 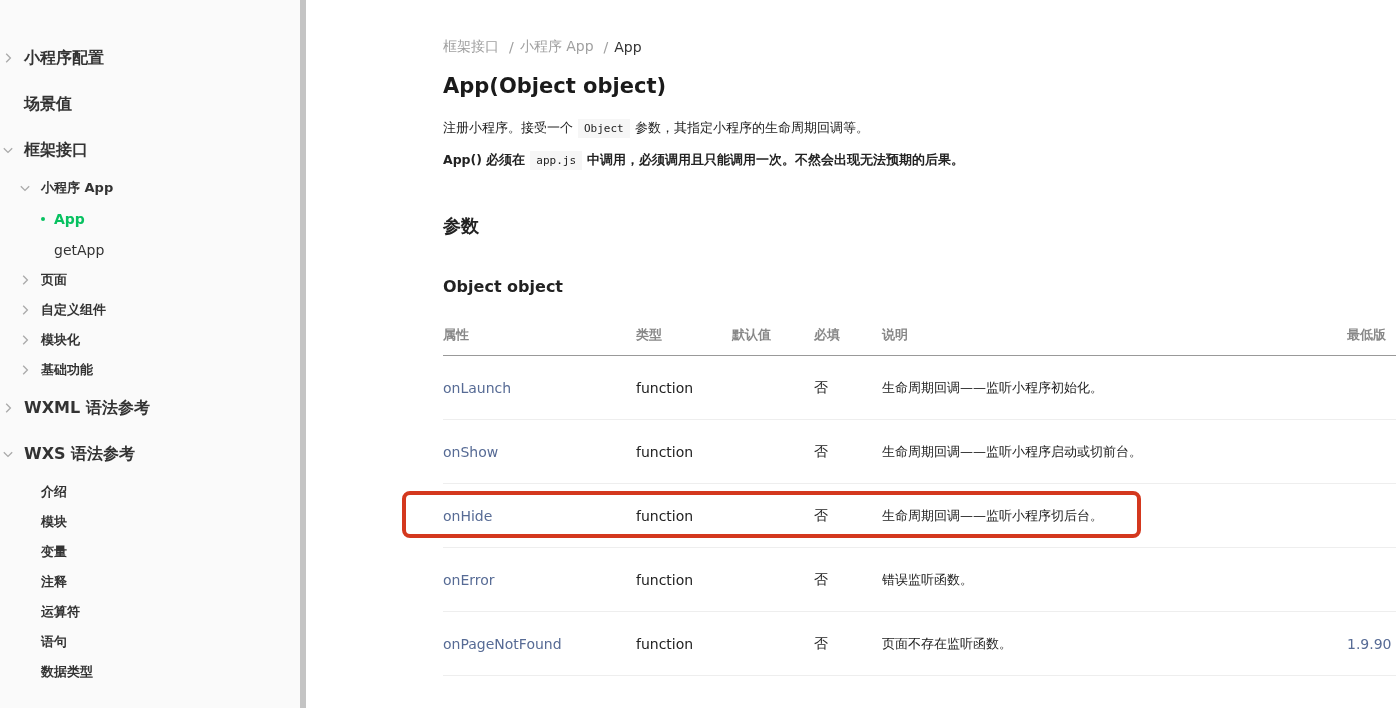 What do you see at coordinates (649, 334) in the screenshot?
I see `column-header: 类型` at bounding box center [649, 334].